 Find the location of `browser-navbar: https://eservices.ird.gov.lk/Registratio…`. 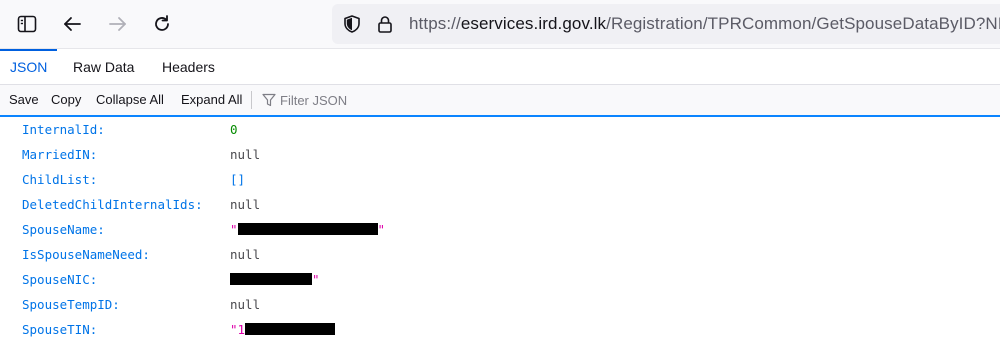

browser-navbar: https://eservices.ird.gov.lk/Registratio… is located at coordinates (500, 24).